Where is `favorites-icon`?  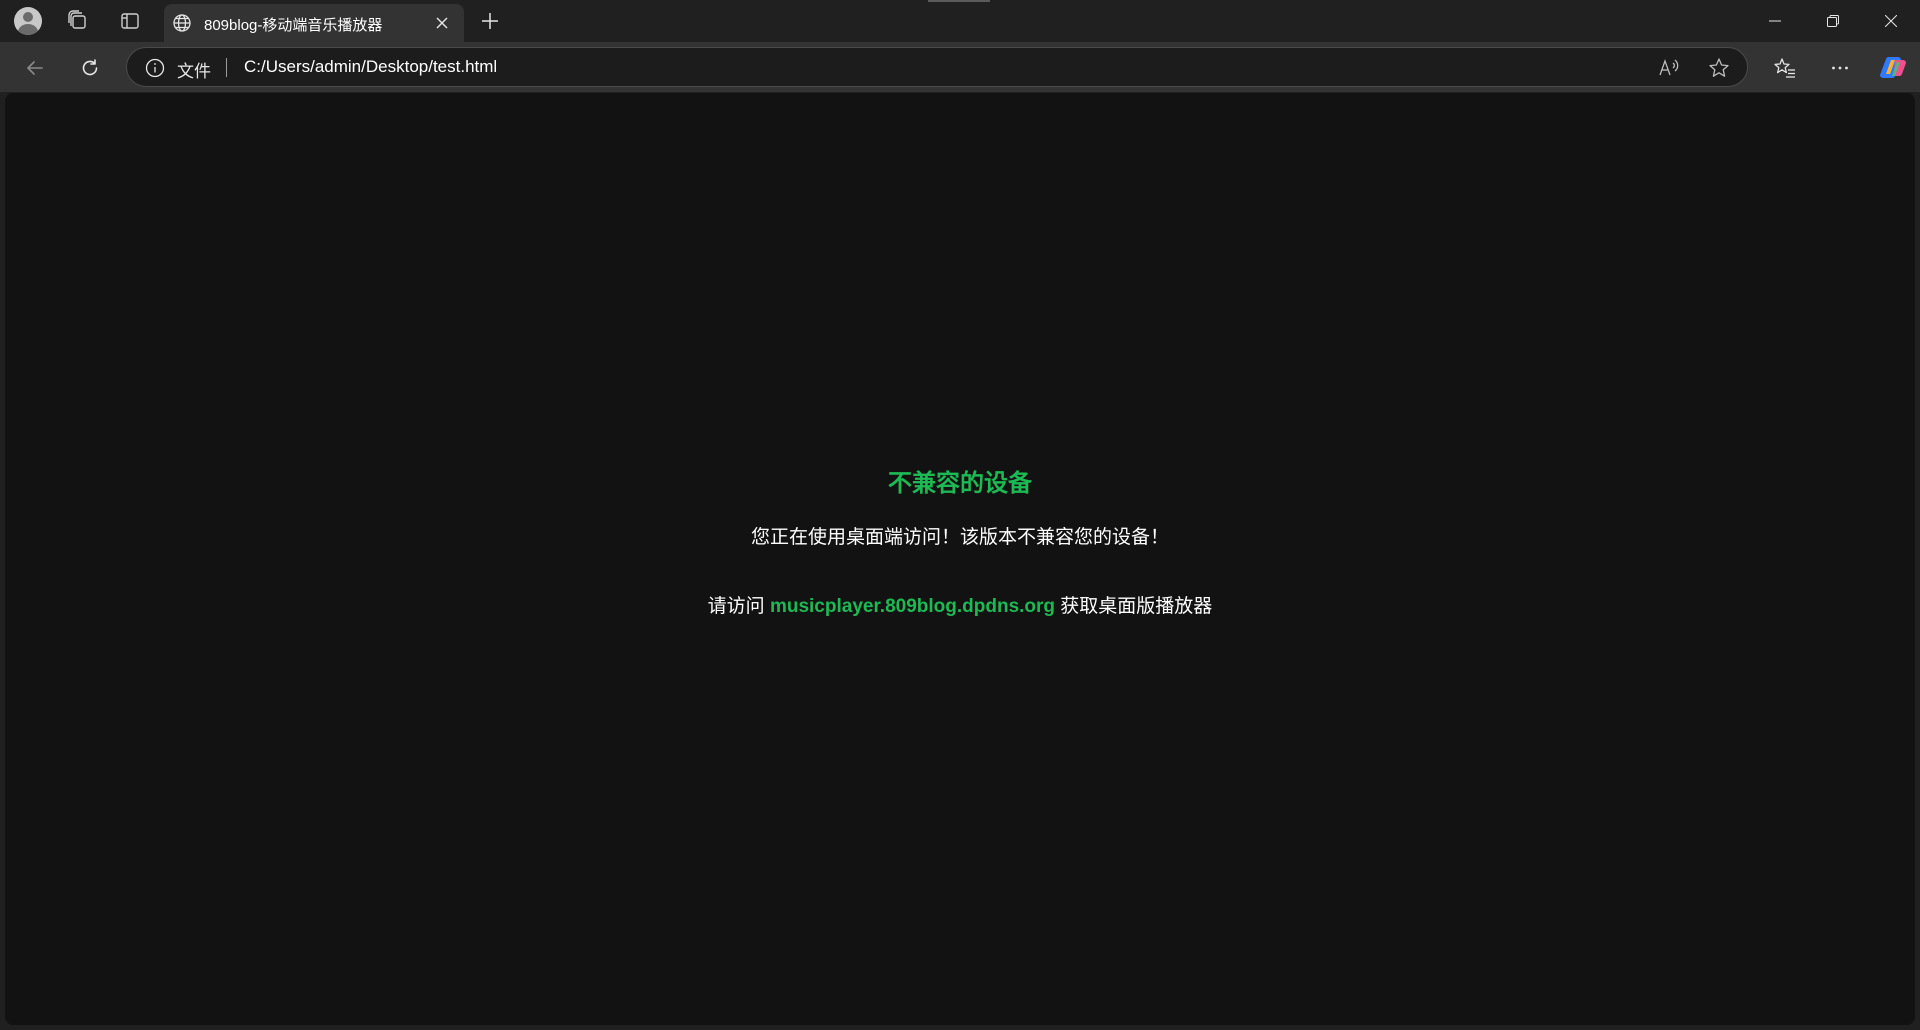 favorites-icon is located at coordinates (1784, 68).